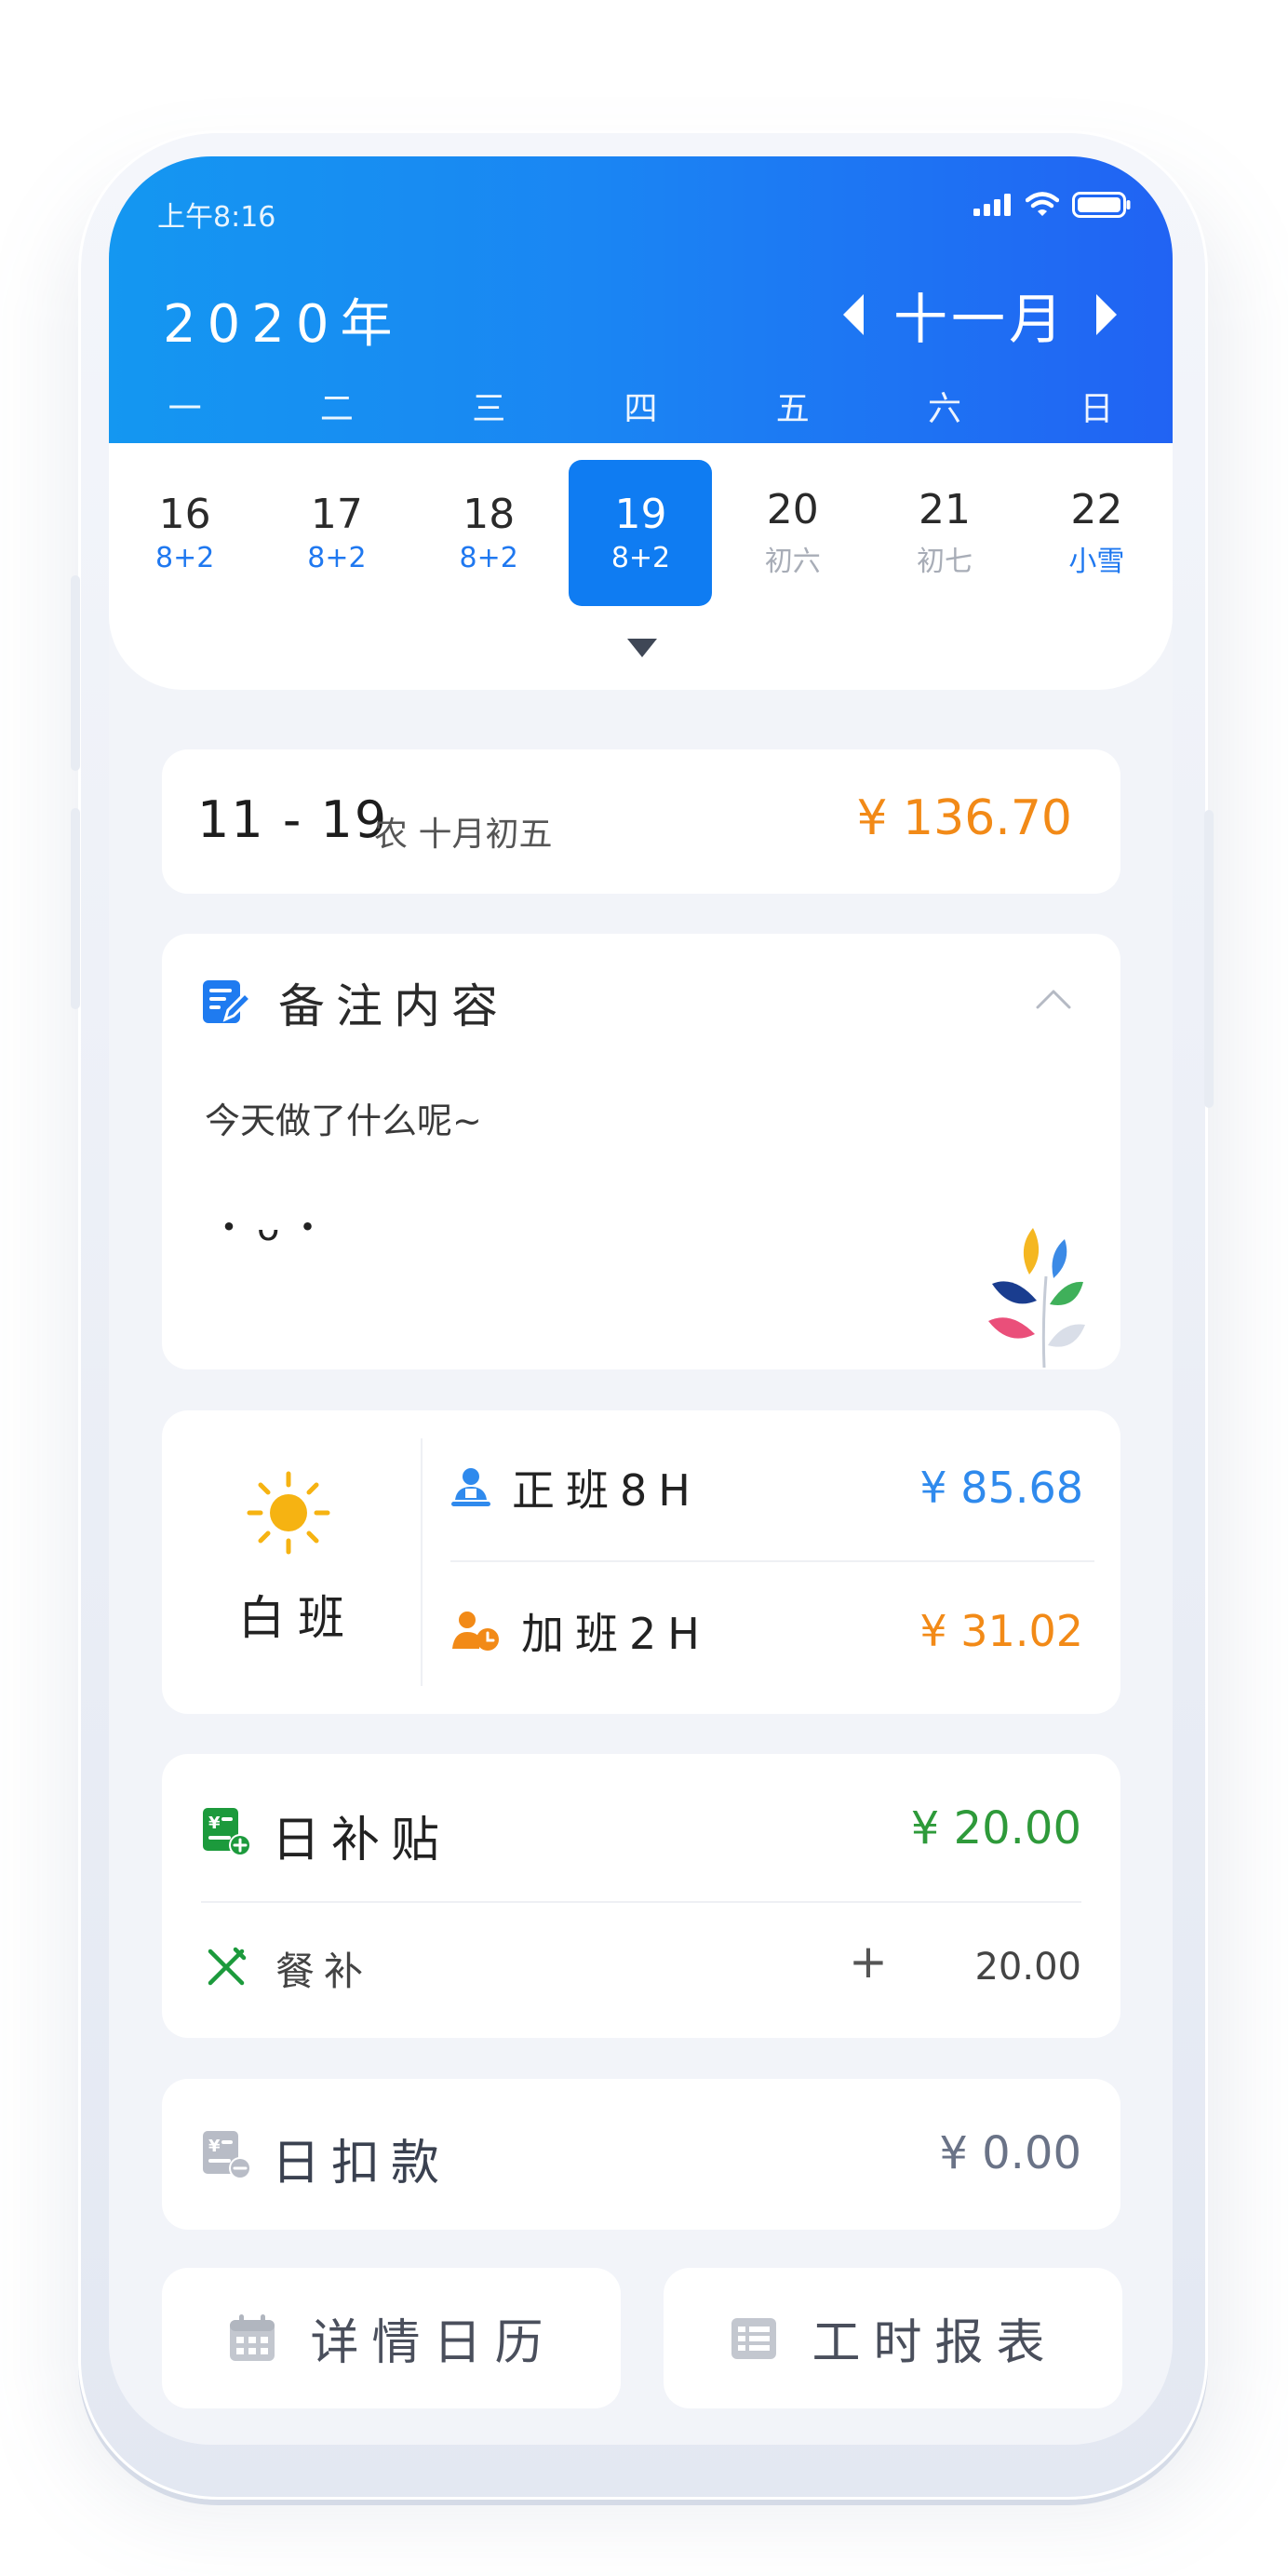  What do you see at coordinates (393, 1006) in the screenshot?
I see `note-title: 备注内容` at bounding box center [393, 1006].